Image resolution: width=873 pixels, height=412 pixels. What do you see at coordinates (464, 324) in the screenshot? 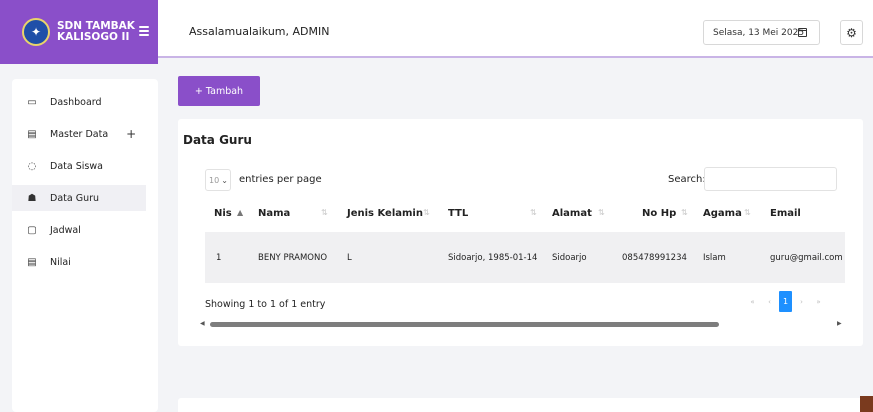
I see `scrollbar-thumb` at bounding box center [464, 324].